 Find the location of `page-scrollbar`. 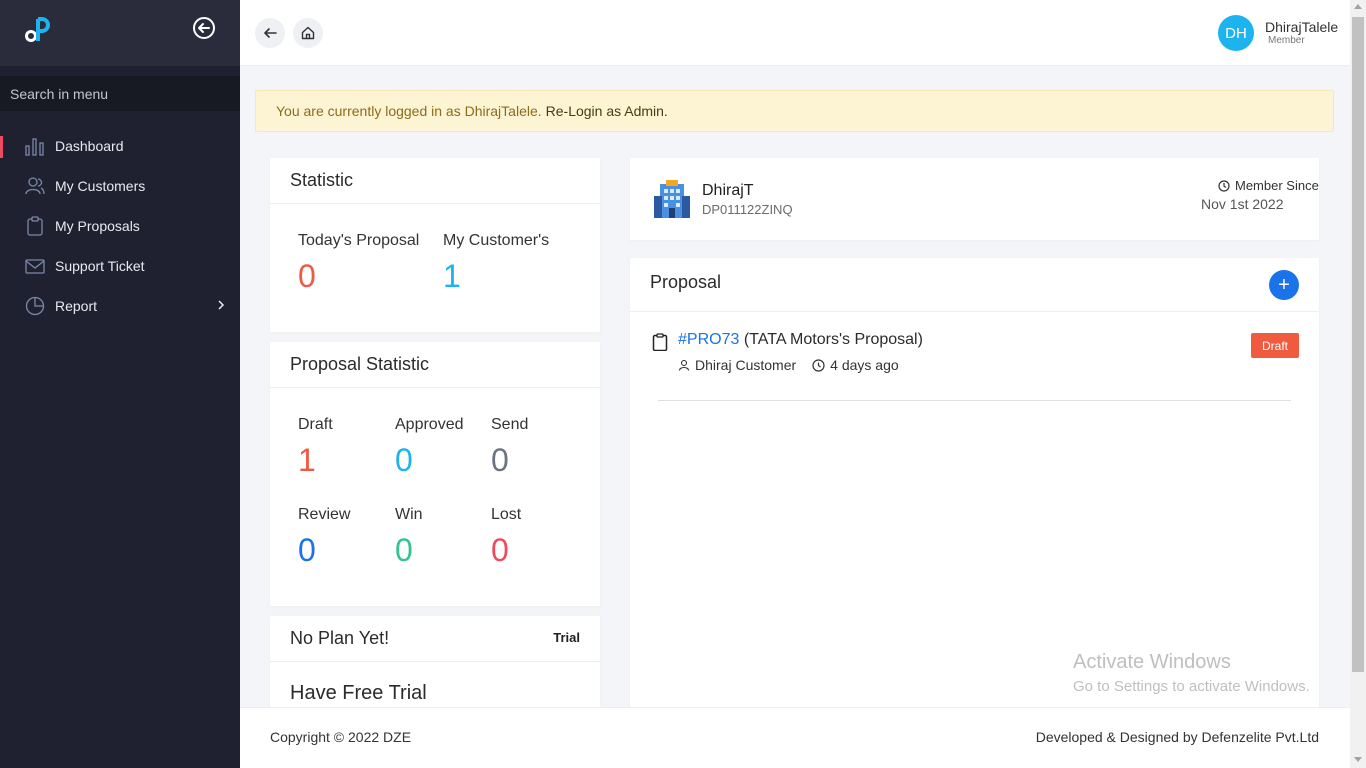

page-scrollbar is located at coordinates (1358, 384).